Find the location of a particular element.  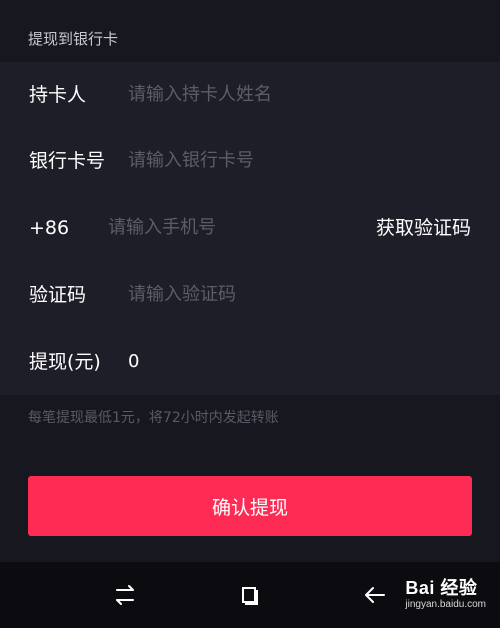

watermark-logo-text: Bai 经验 is located at coordinates (441, 588).